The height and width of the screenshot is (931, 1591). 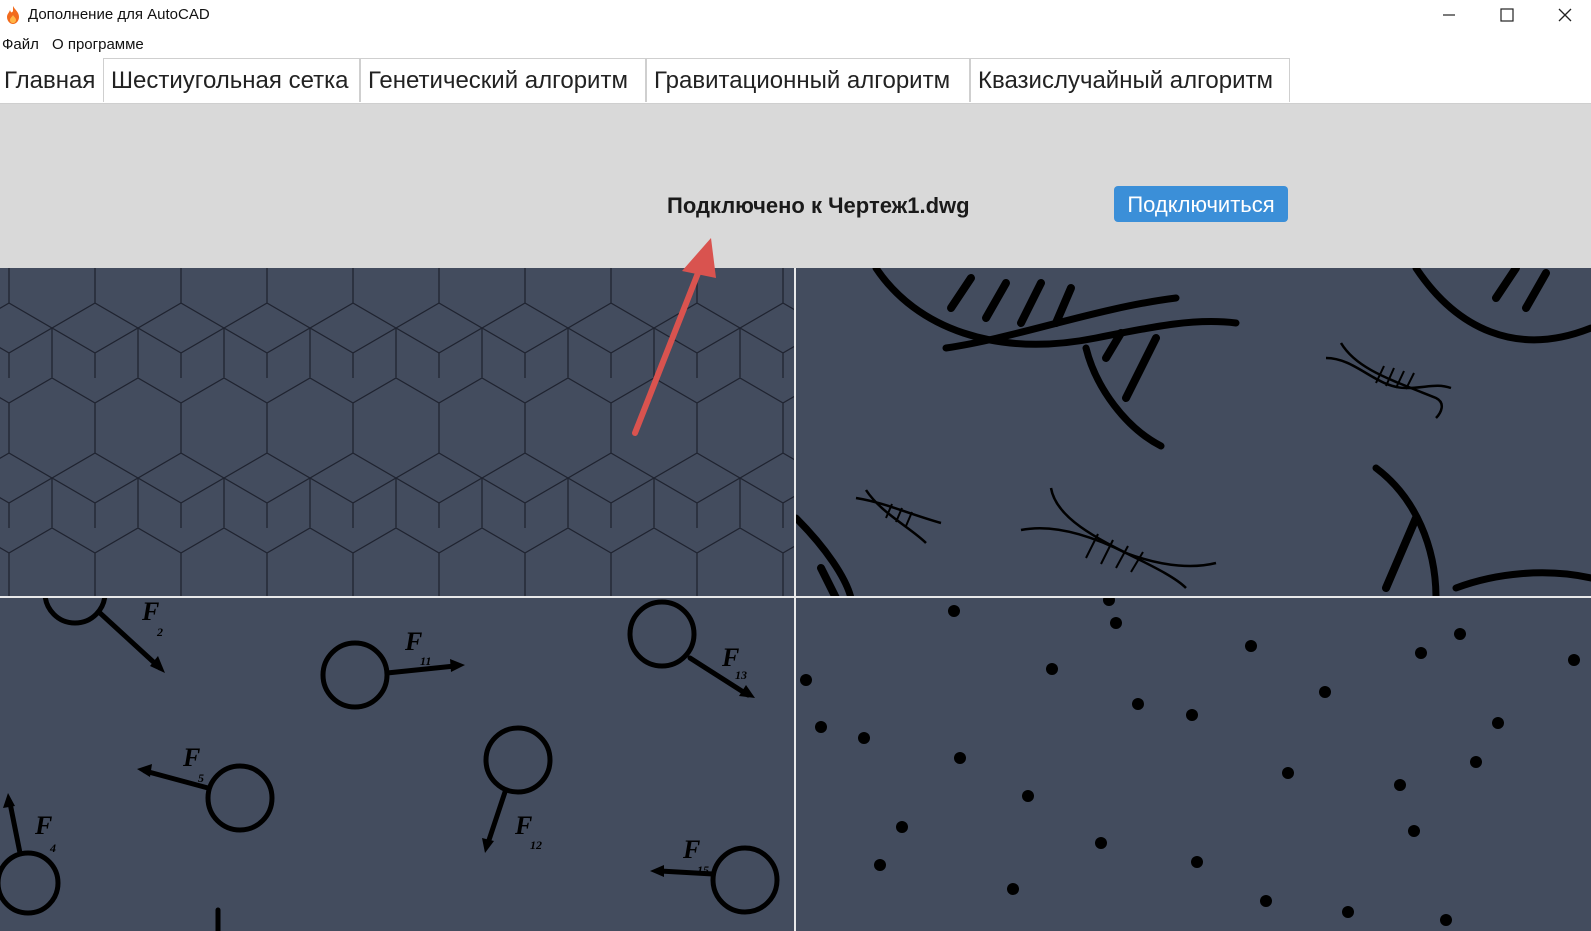 I want to click on maximize-button, so click(x=1507, y=15).